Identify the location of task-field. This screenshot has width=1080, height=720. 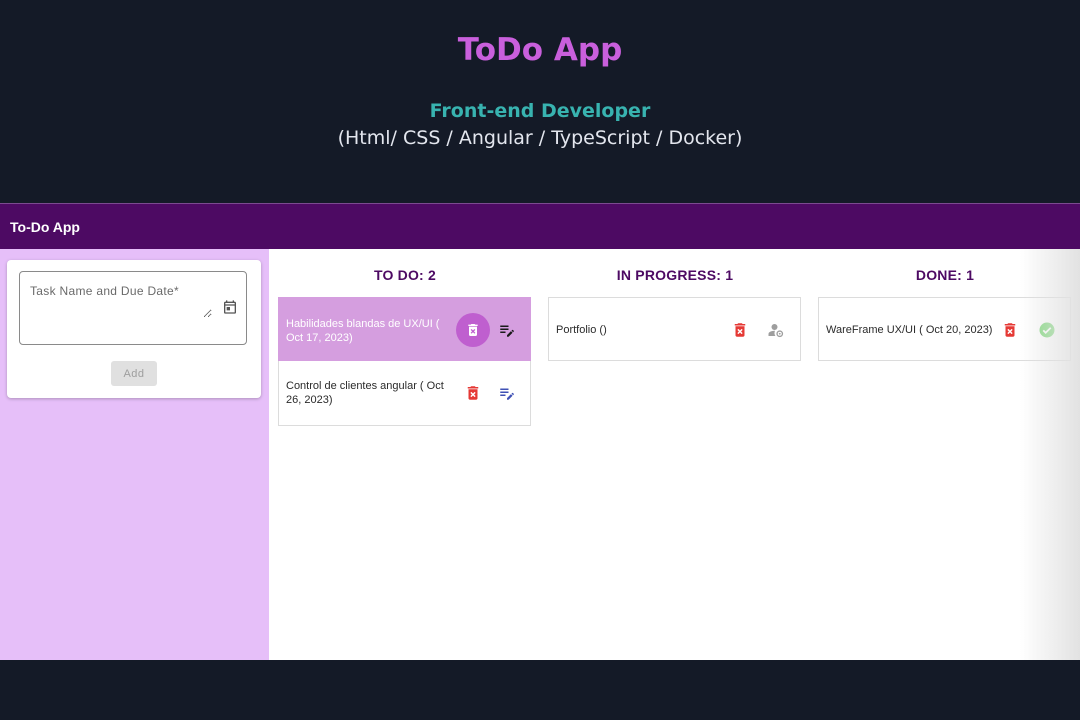
(133, 308).